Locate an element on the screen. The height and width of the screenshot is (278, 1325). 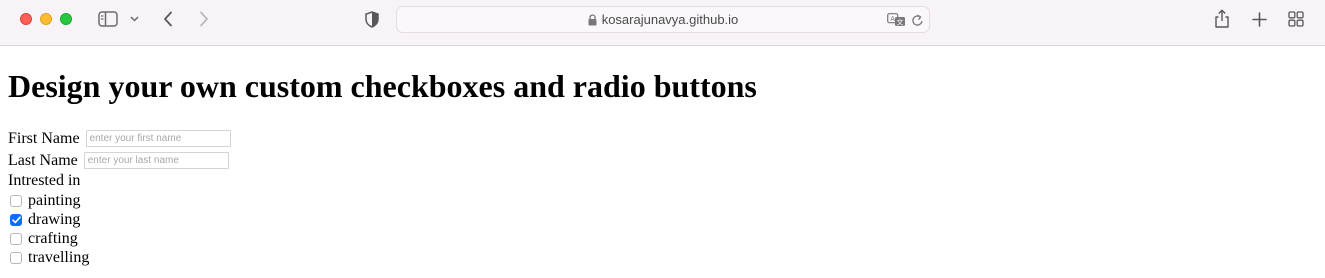
svg-text: 文 is located at coordinates (899, 21).